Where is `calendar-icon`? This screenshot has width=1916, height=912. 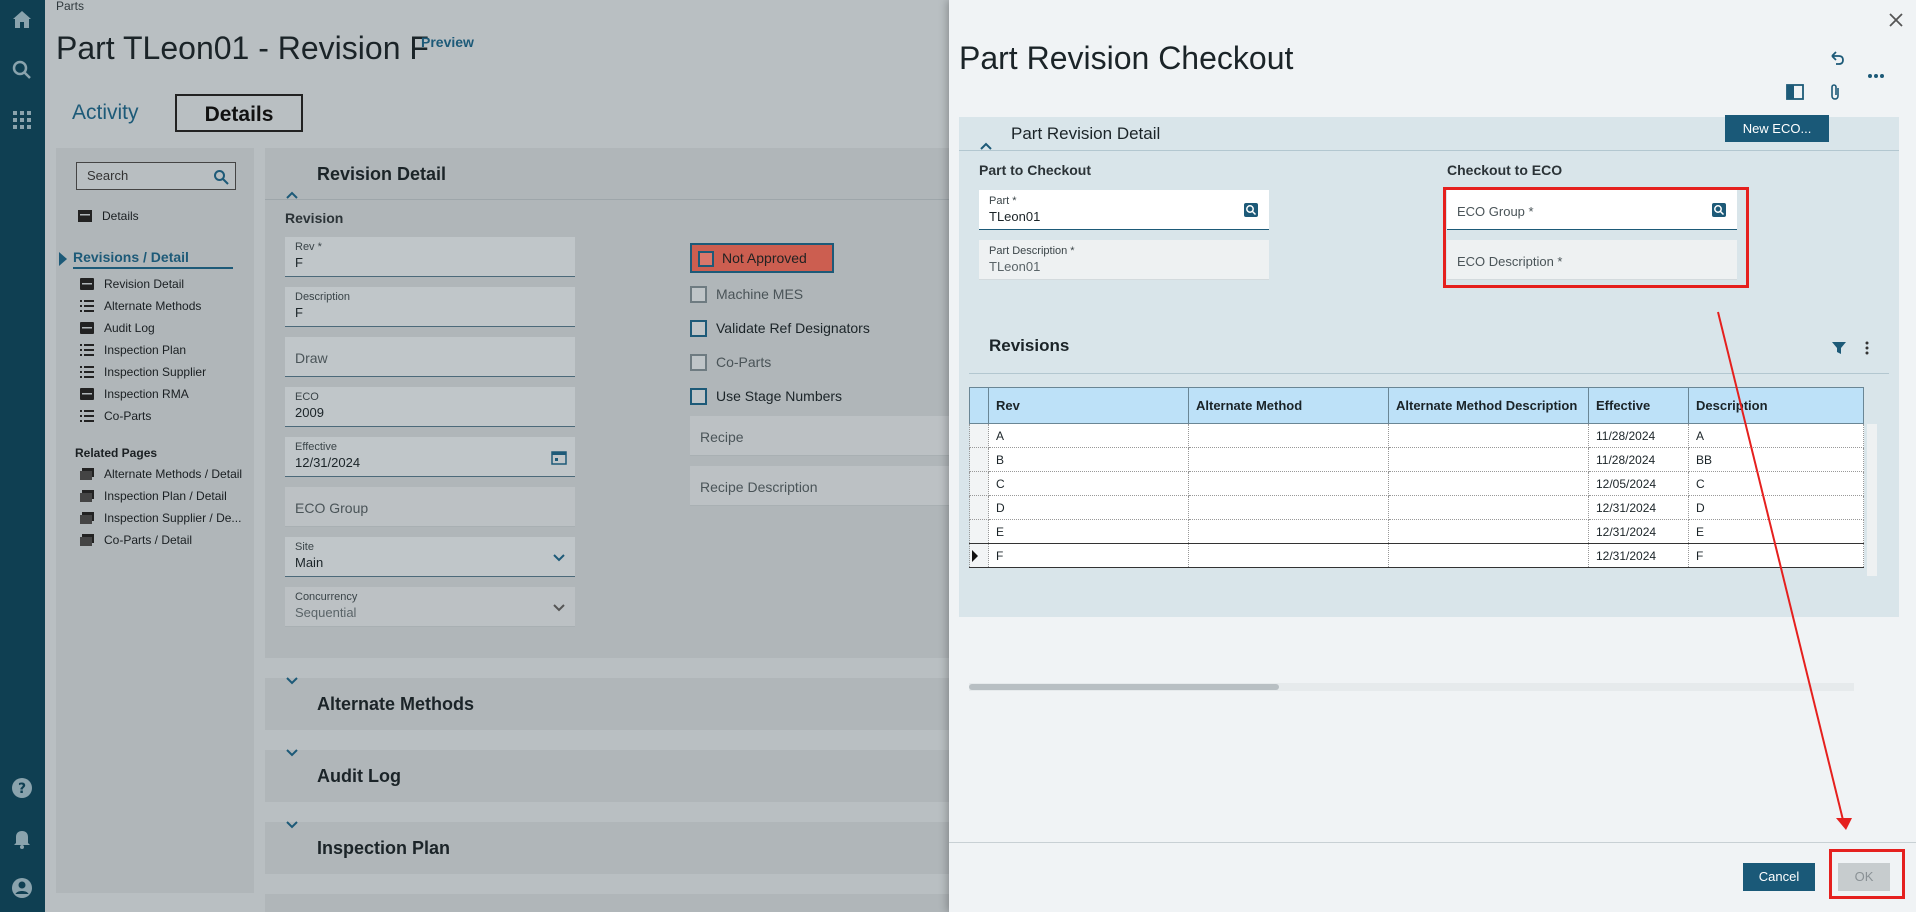 calendar-icon is located at coordinates (559, 457).